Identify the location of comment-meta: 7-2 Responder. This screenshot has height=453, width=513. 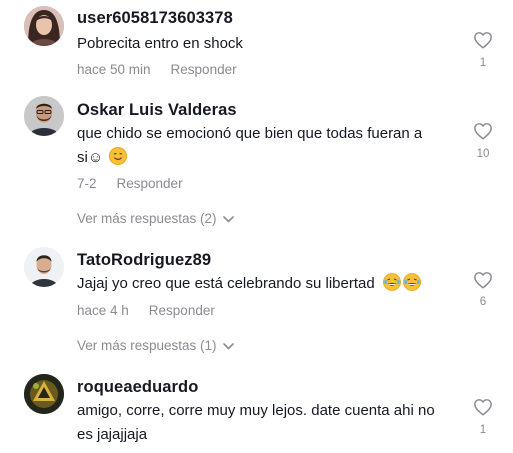
(130, 183).